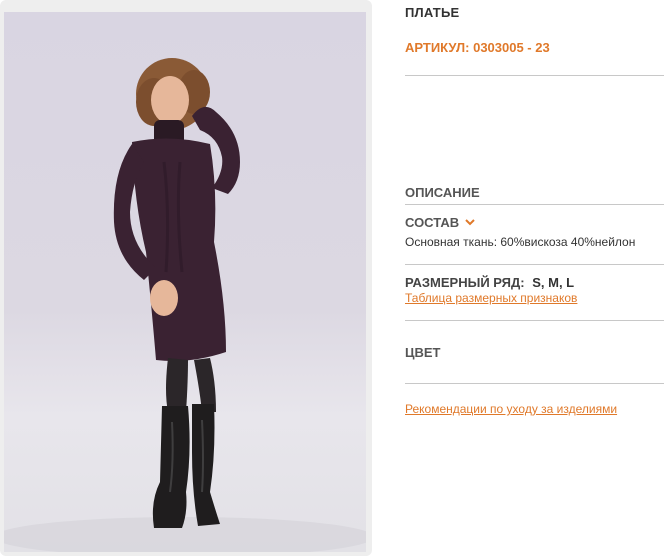  I want to click on size-range-values: S, M, L, so click(553, 282).